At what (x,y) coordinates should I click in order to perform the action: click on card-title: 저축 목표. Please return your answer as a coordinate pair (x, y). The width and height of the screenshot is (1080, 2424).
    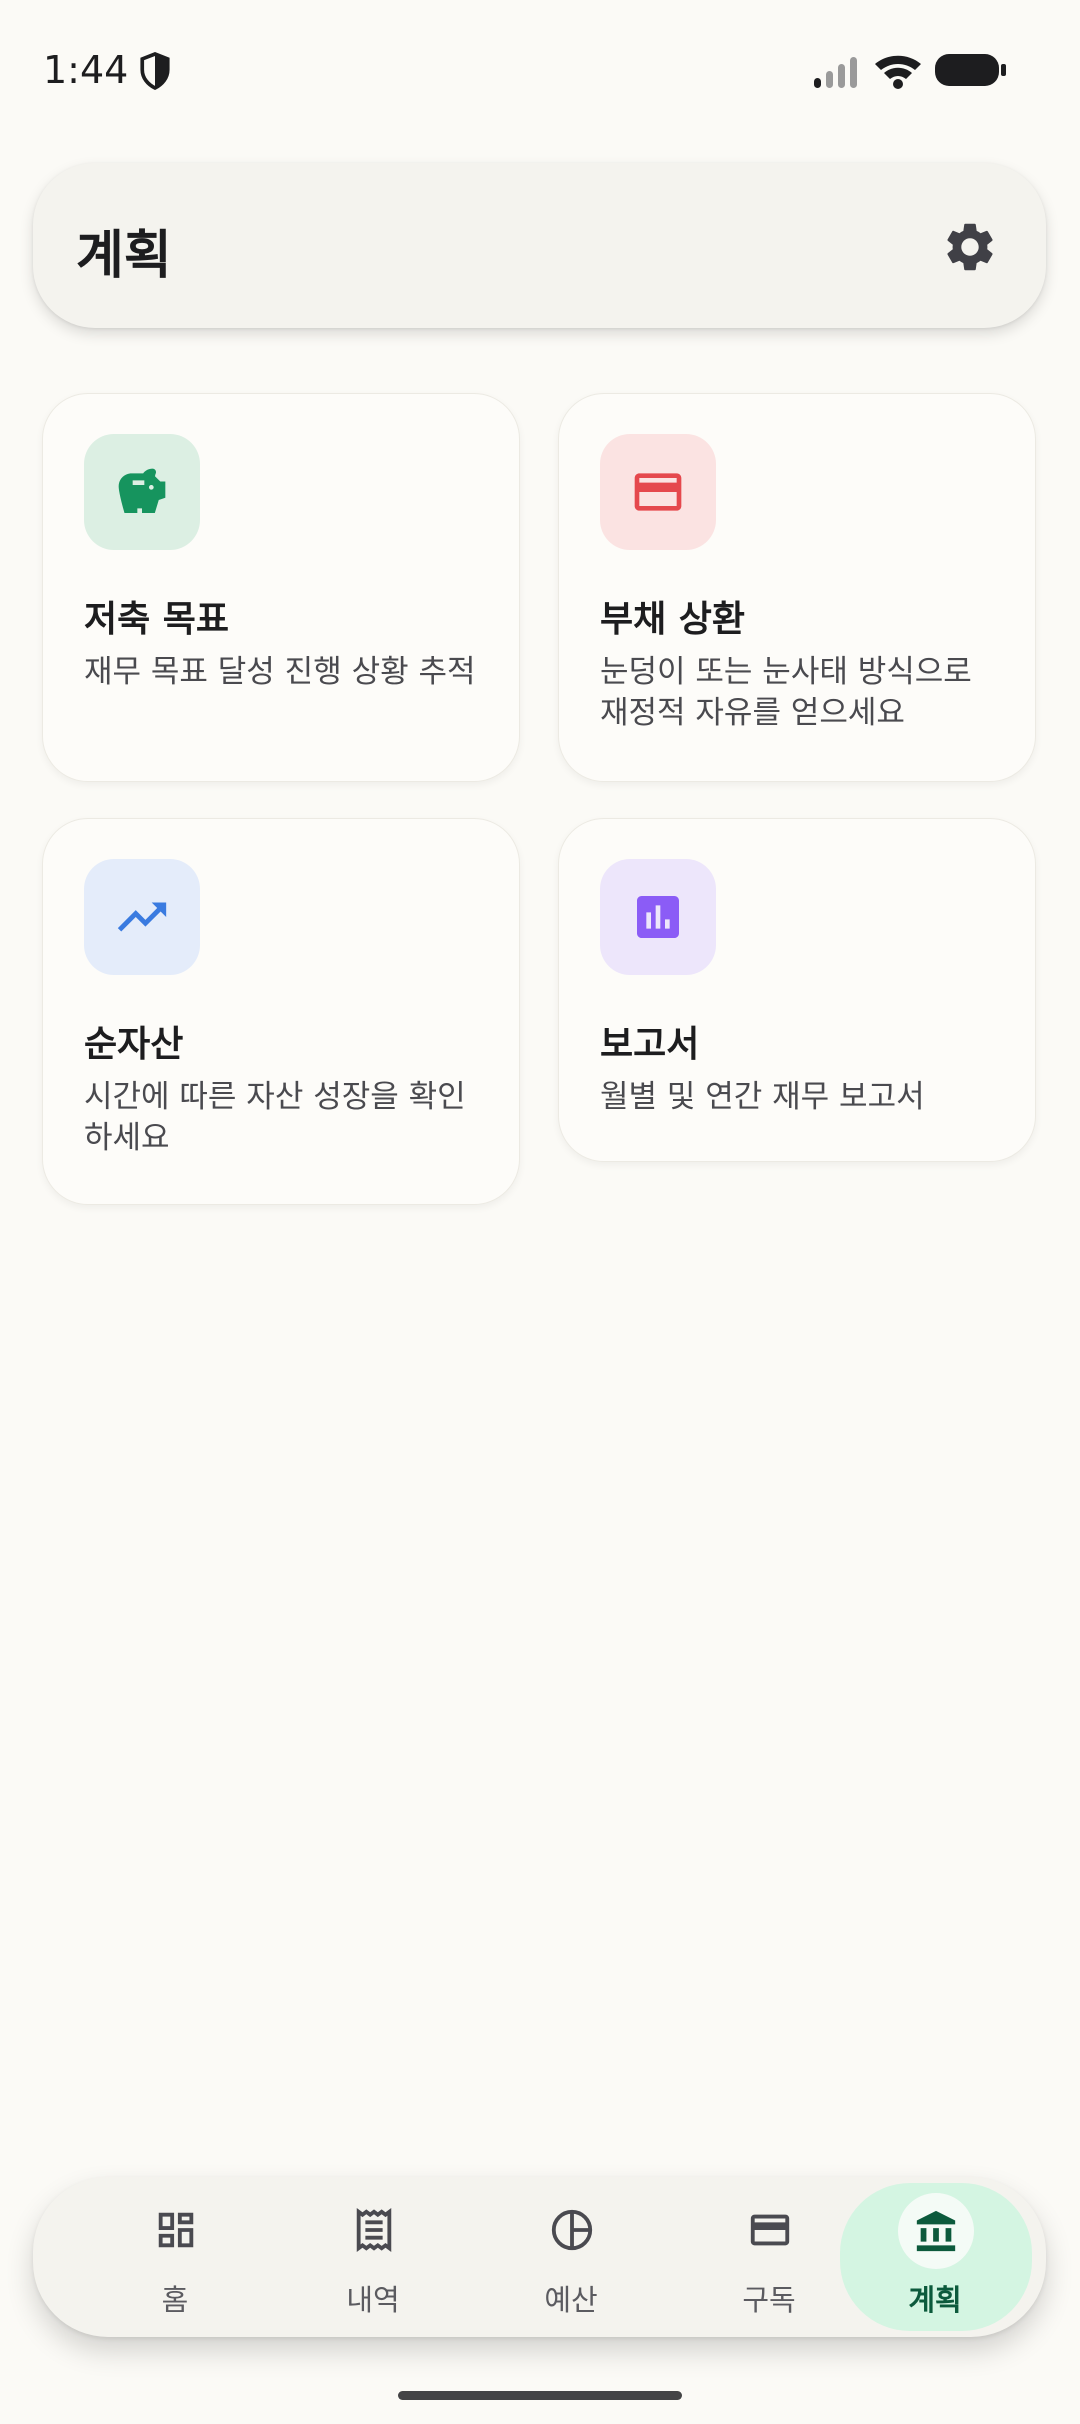
    Looking at the image, I should click on (157, 619).